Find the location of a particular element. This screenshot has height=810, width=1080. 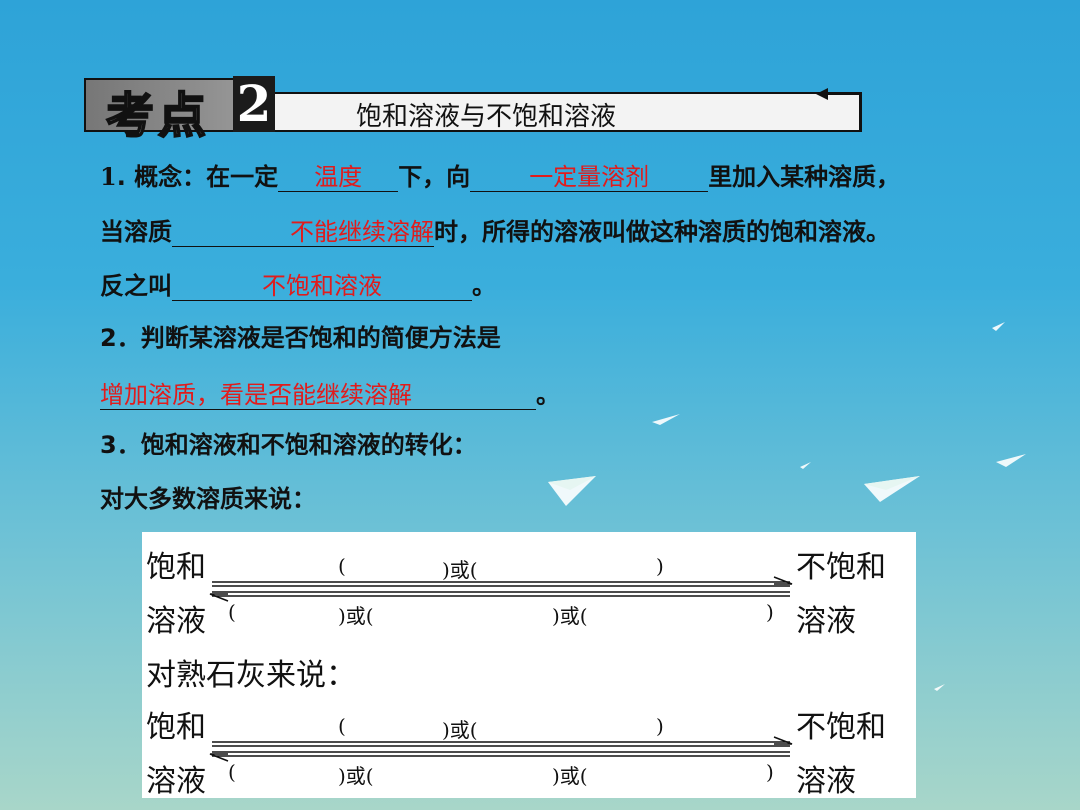

answer-blank: 不能继续溶解 is located at coordinates (303, 229).